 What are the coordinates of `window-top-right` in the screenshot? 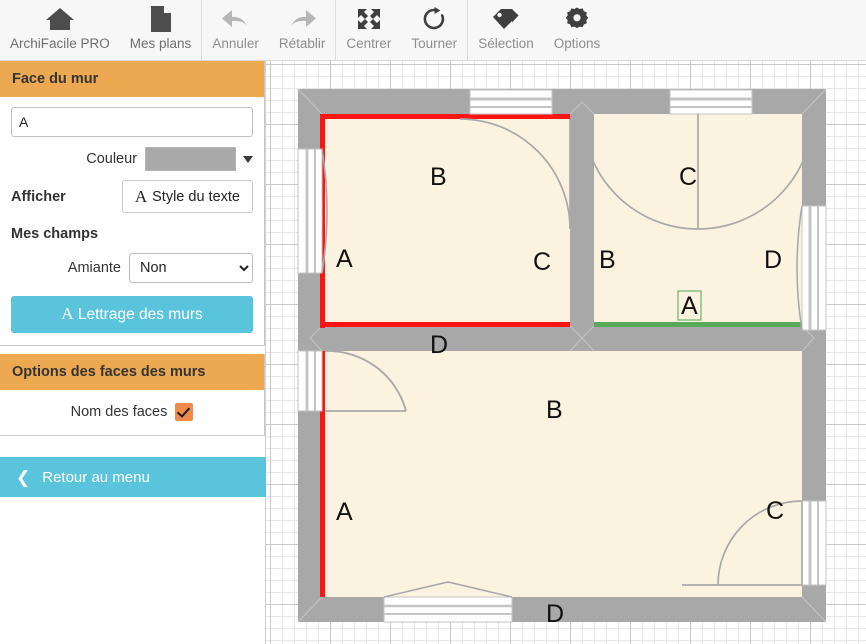 It's located at (711, 102).